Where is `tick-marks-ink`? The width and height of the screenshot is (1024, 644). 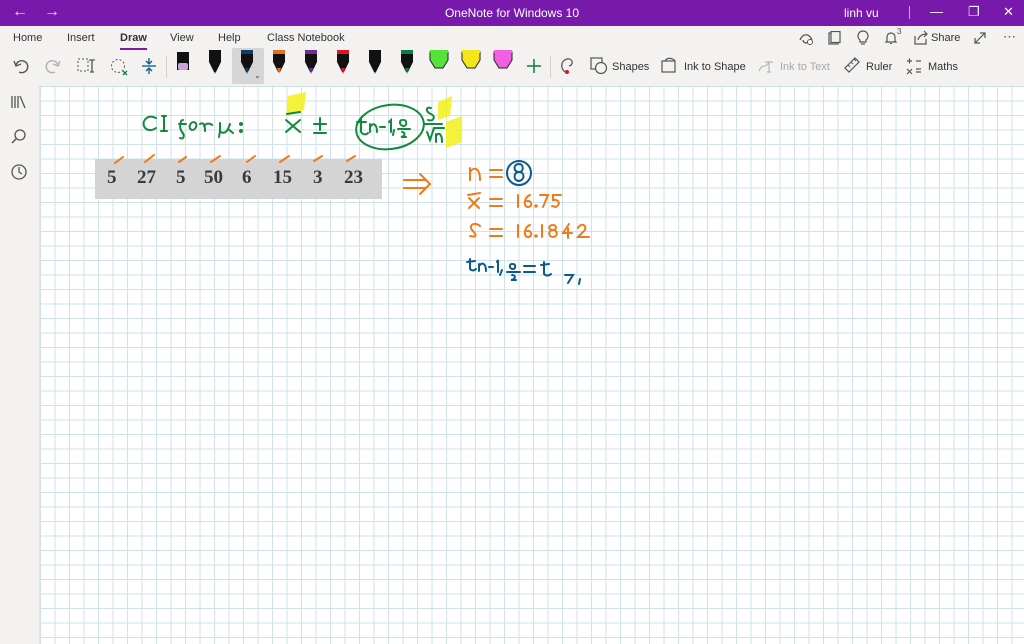 tick-marks-ink is located at coordinates (235, 159).